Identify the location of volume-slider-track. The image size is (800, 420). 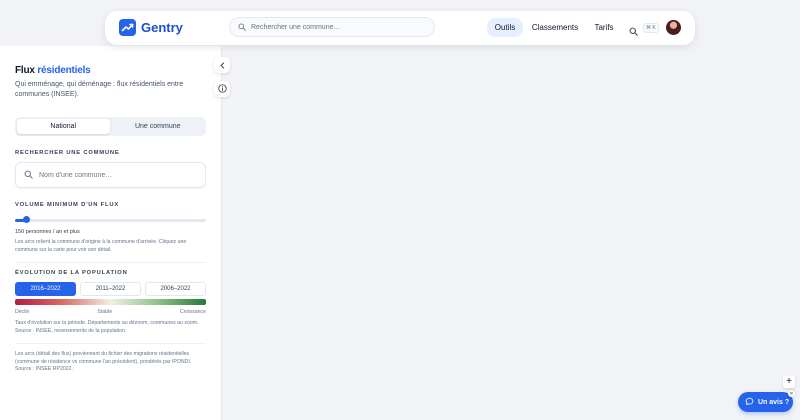
(110, 220).